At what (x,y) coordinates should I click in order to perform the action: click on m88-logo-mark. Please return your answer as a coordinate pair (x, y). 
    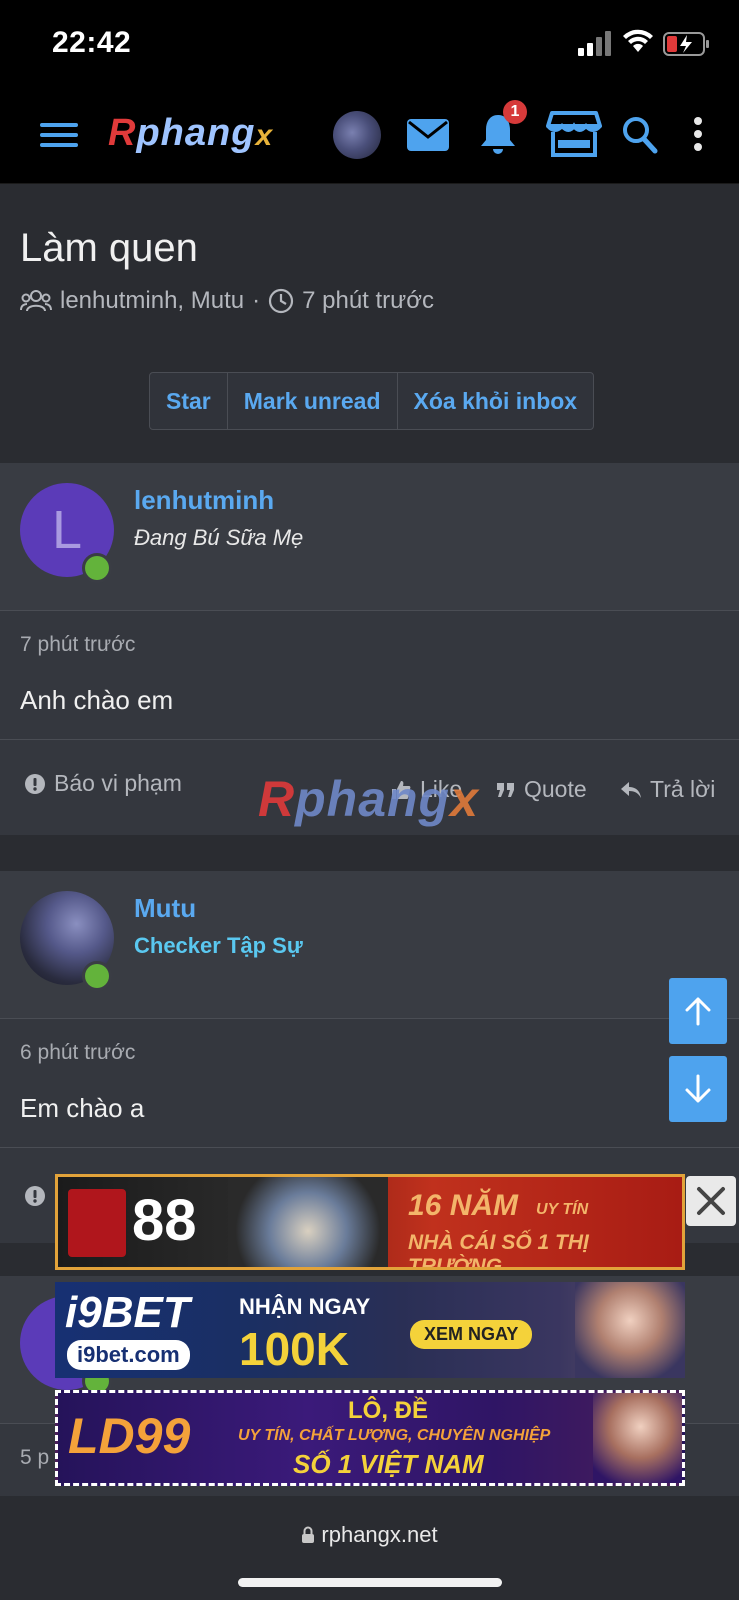
    Looking at the image, I should click on (97, 1223).